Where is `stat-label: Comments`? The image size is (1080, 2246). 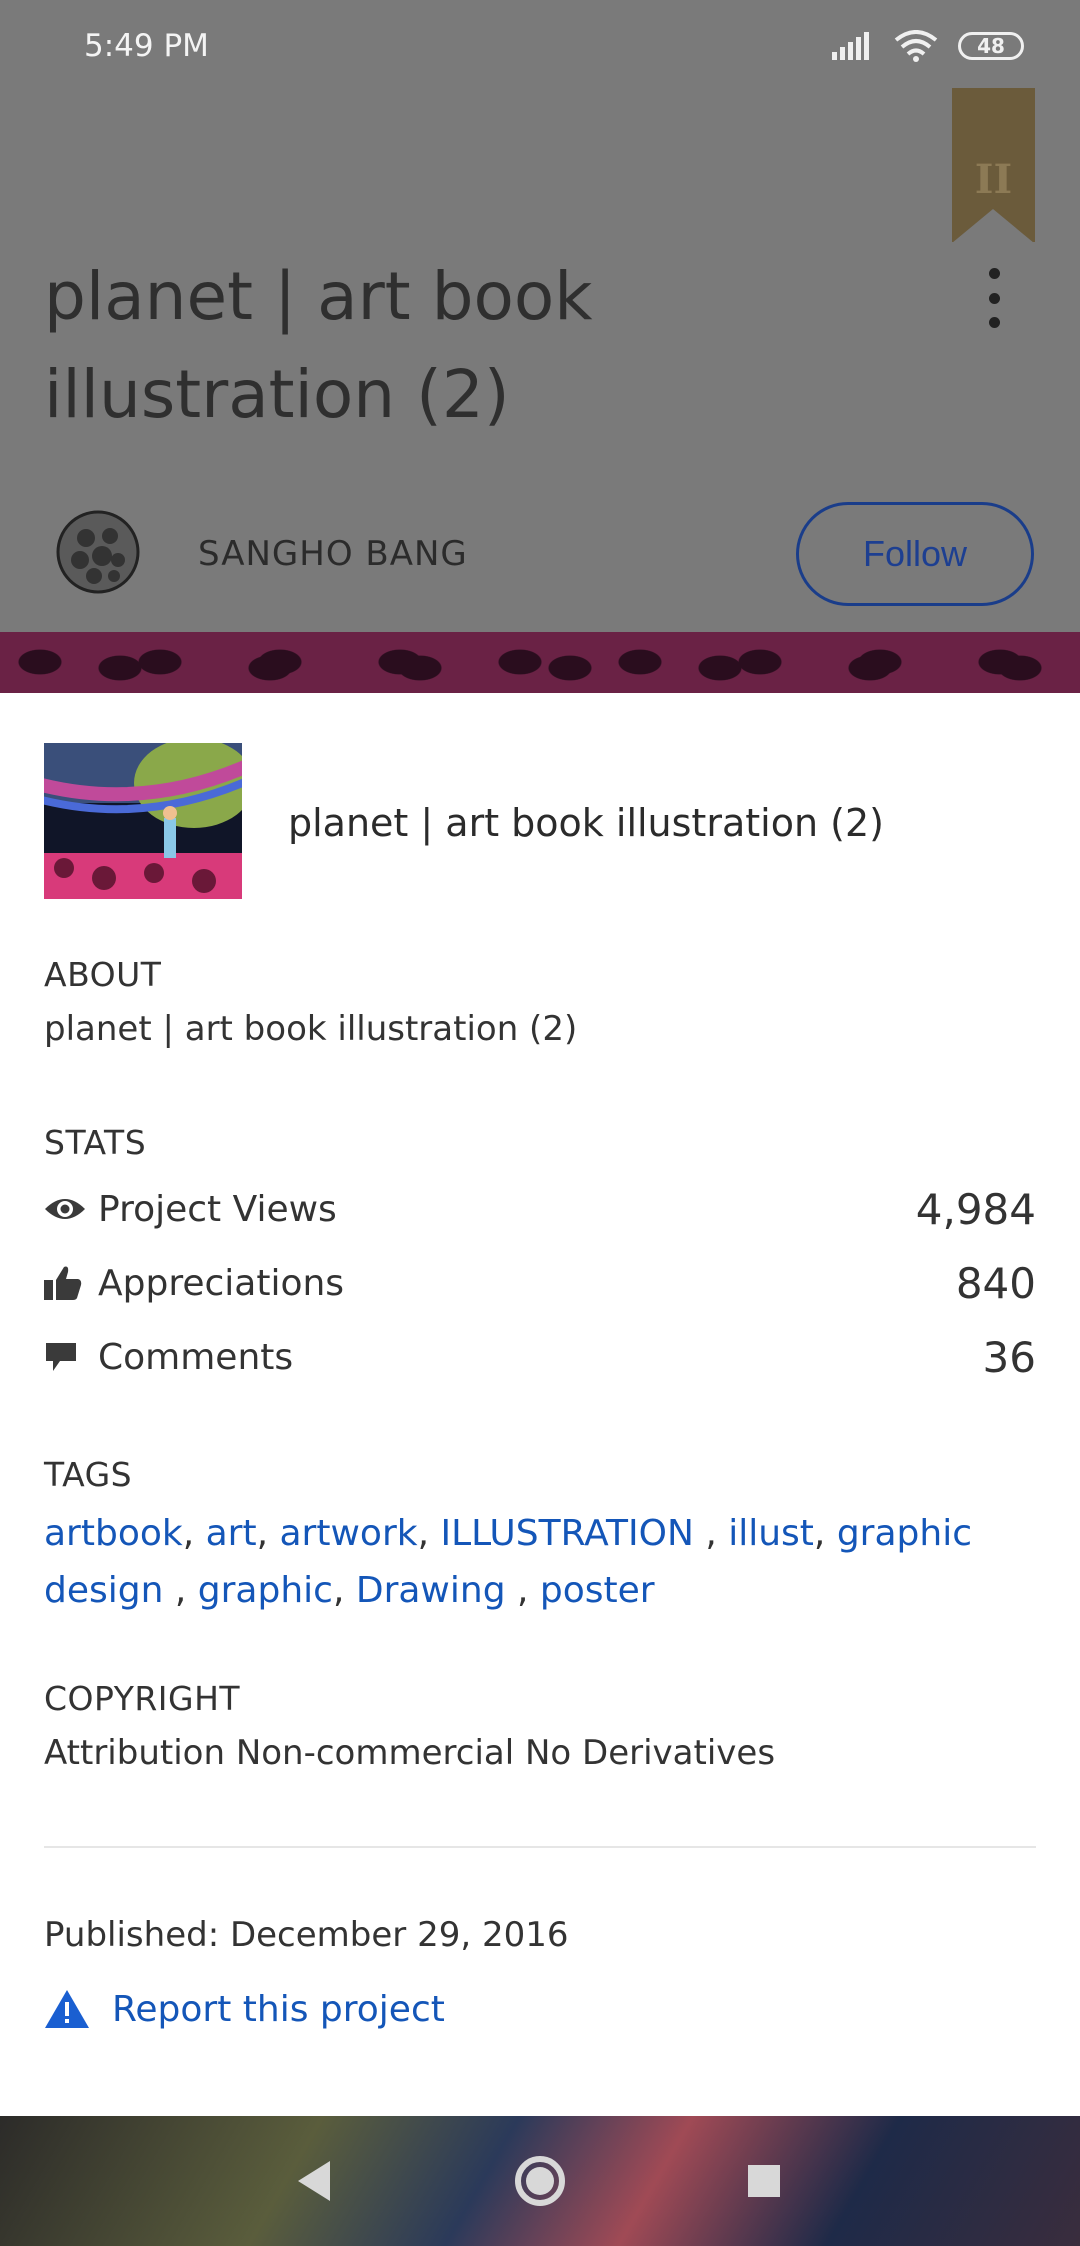 stat-label: Comments is located at coordinates (196, 1357).